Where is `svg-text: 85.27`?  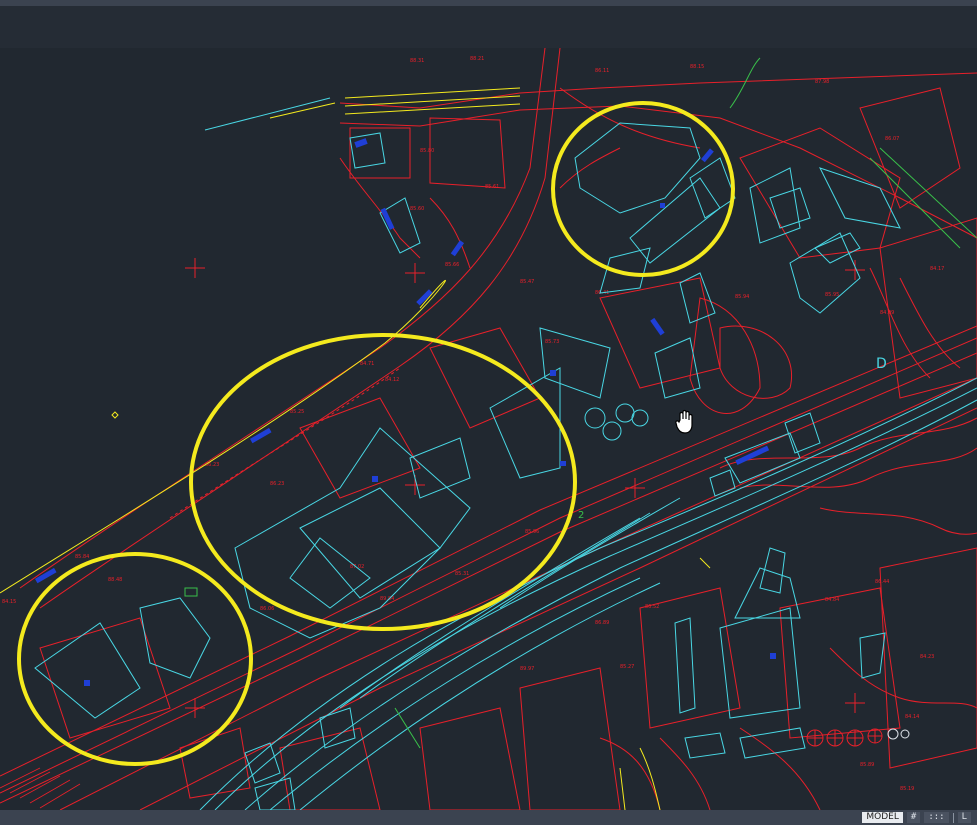
svg-text: 85.27 is located at coordinates (627, 667).